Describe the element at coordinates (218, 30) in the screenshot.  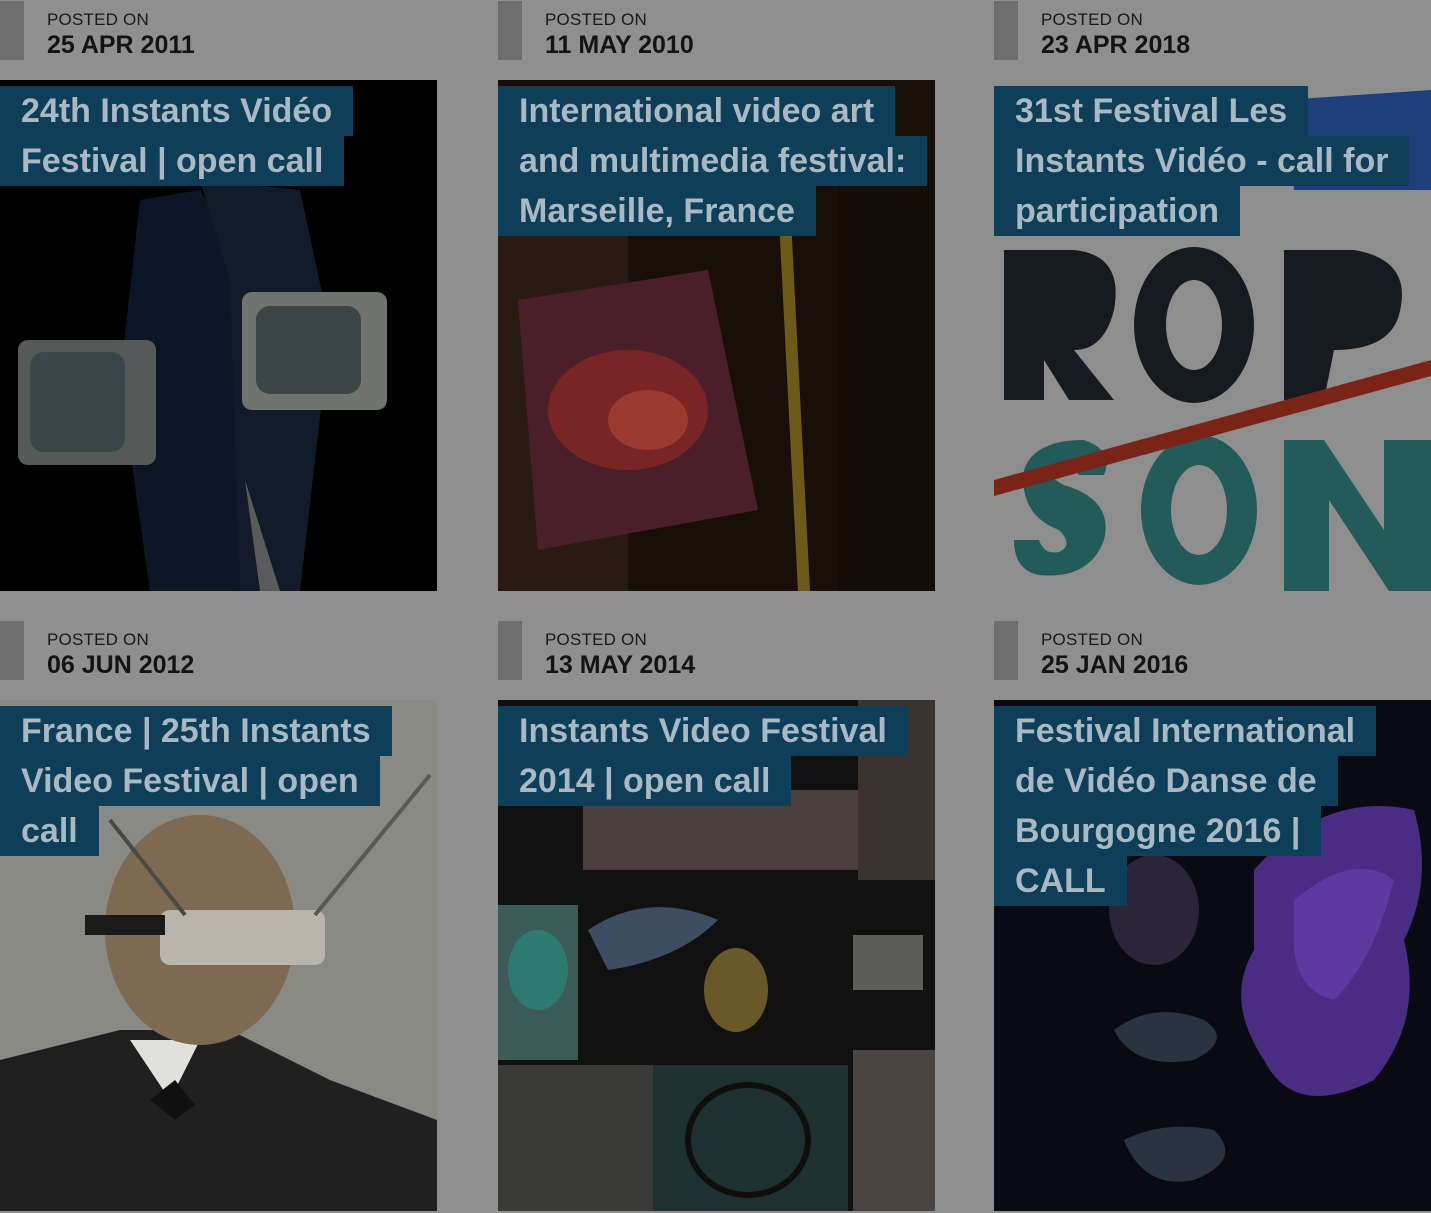
I see `post-meta: POSTED ON 25 APR 2011` at that location.